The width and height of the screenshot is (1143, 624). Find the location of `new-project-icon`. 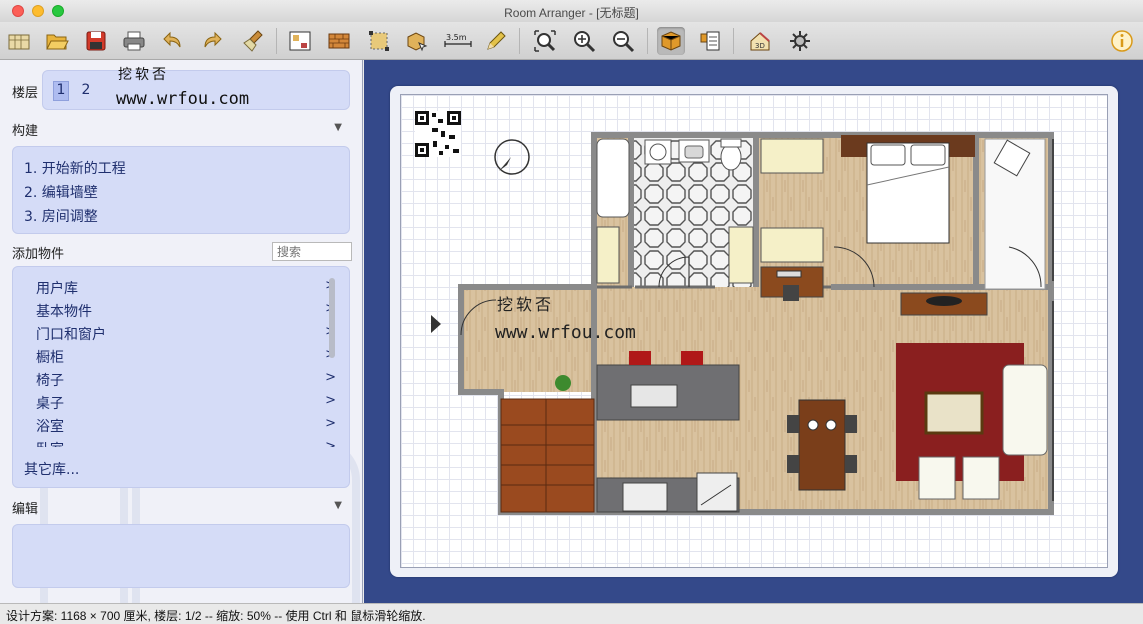

new-project-icon is located at coordinates (19, 42).